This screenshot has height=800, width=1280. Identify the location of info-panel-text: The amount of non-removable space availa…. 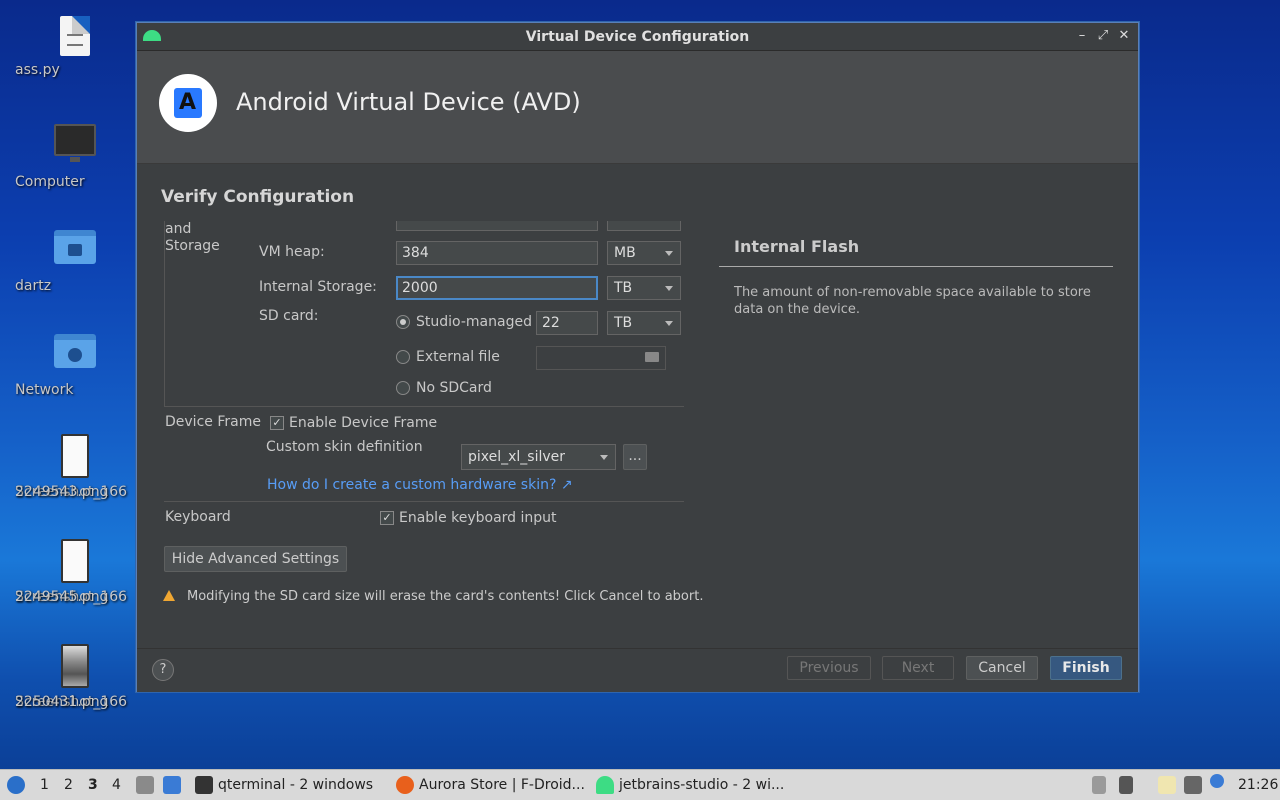
(912, 301).